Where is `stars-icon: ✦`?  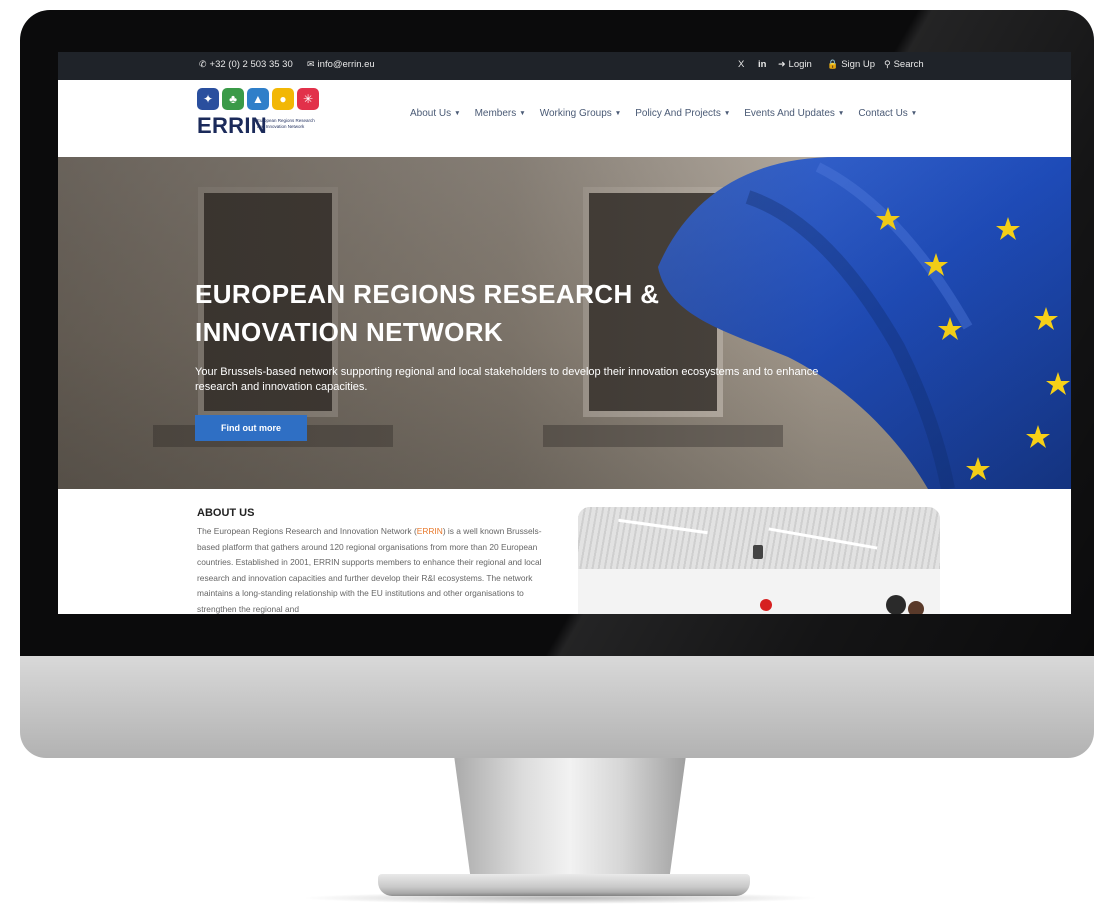
stars-icon: ✦ is located at coordinates (208, 99).